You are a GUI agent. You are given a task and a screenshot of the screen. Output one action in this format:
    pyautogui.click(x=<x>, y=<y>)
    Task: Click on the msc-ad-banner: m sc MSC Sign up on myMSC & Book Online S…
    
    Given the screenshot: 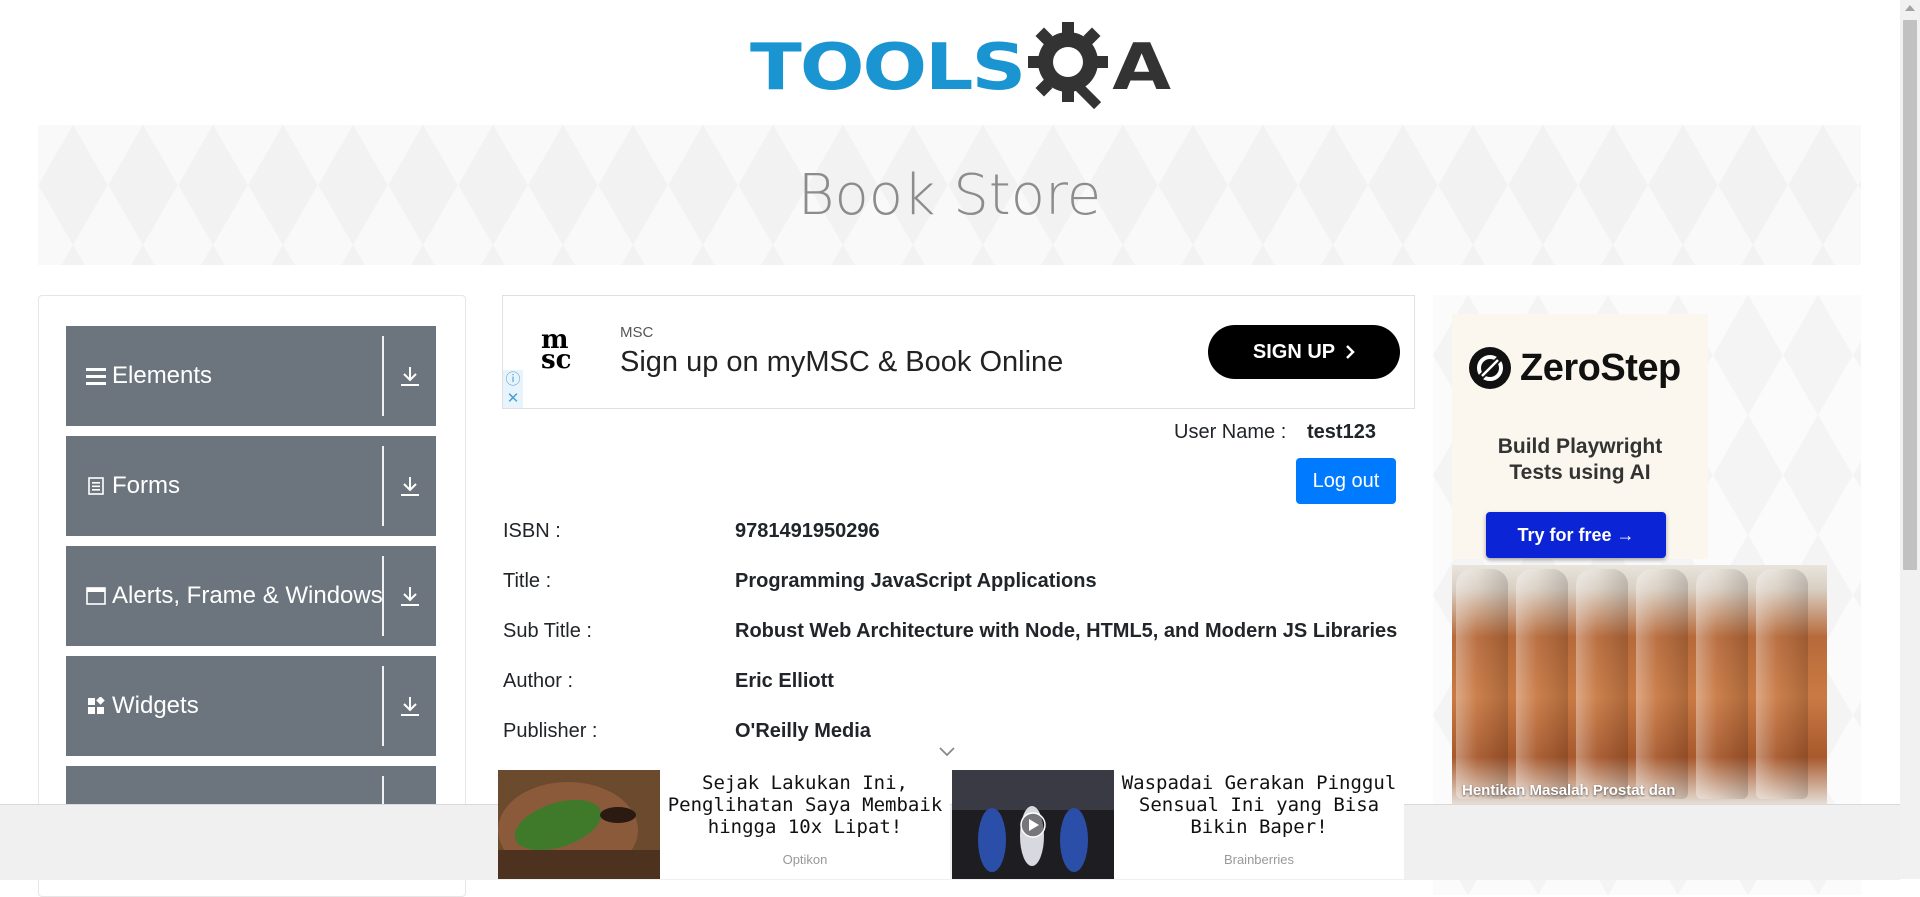 What is the action you would take?
    pyautogui.click(x=958, y=352)
    